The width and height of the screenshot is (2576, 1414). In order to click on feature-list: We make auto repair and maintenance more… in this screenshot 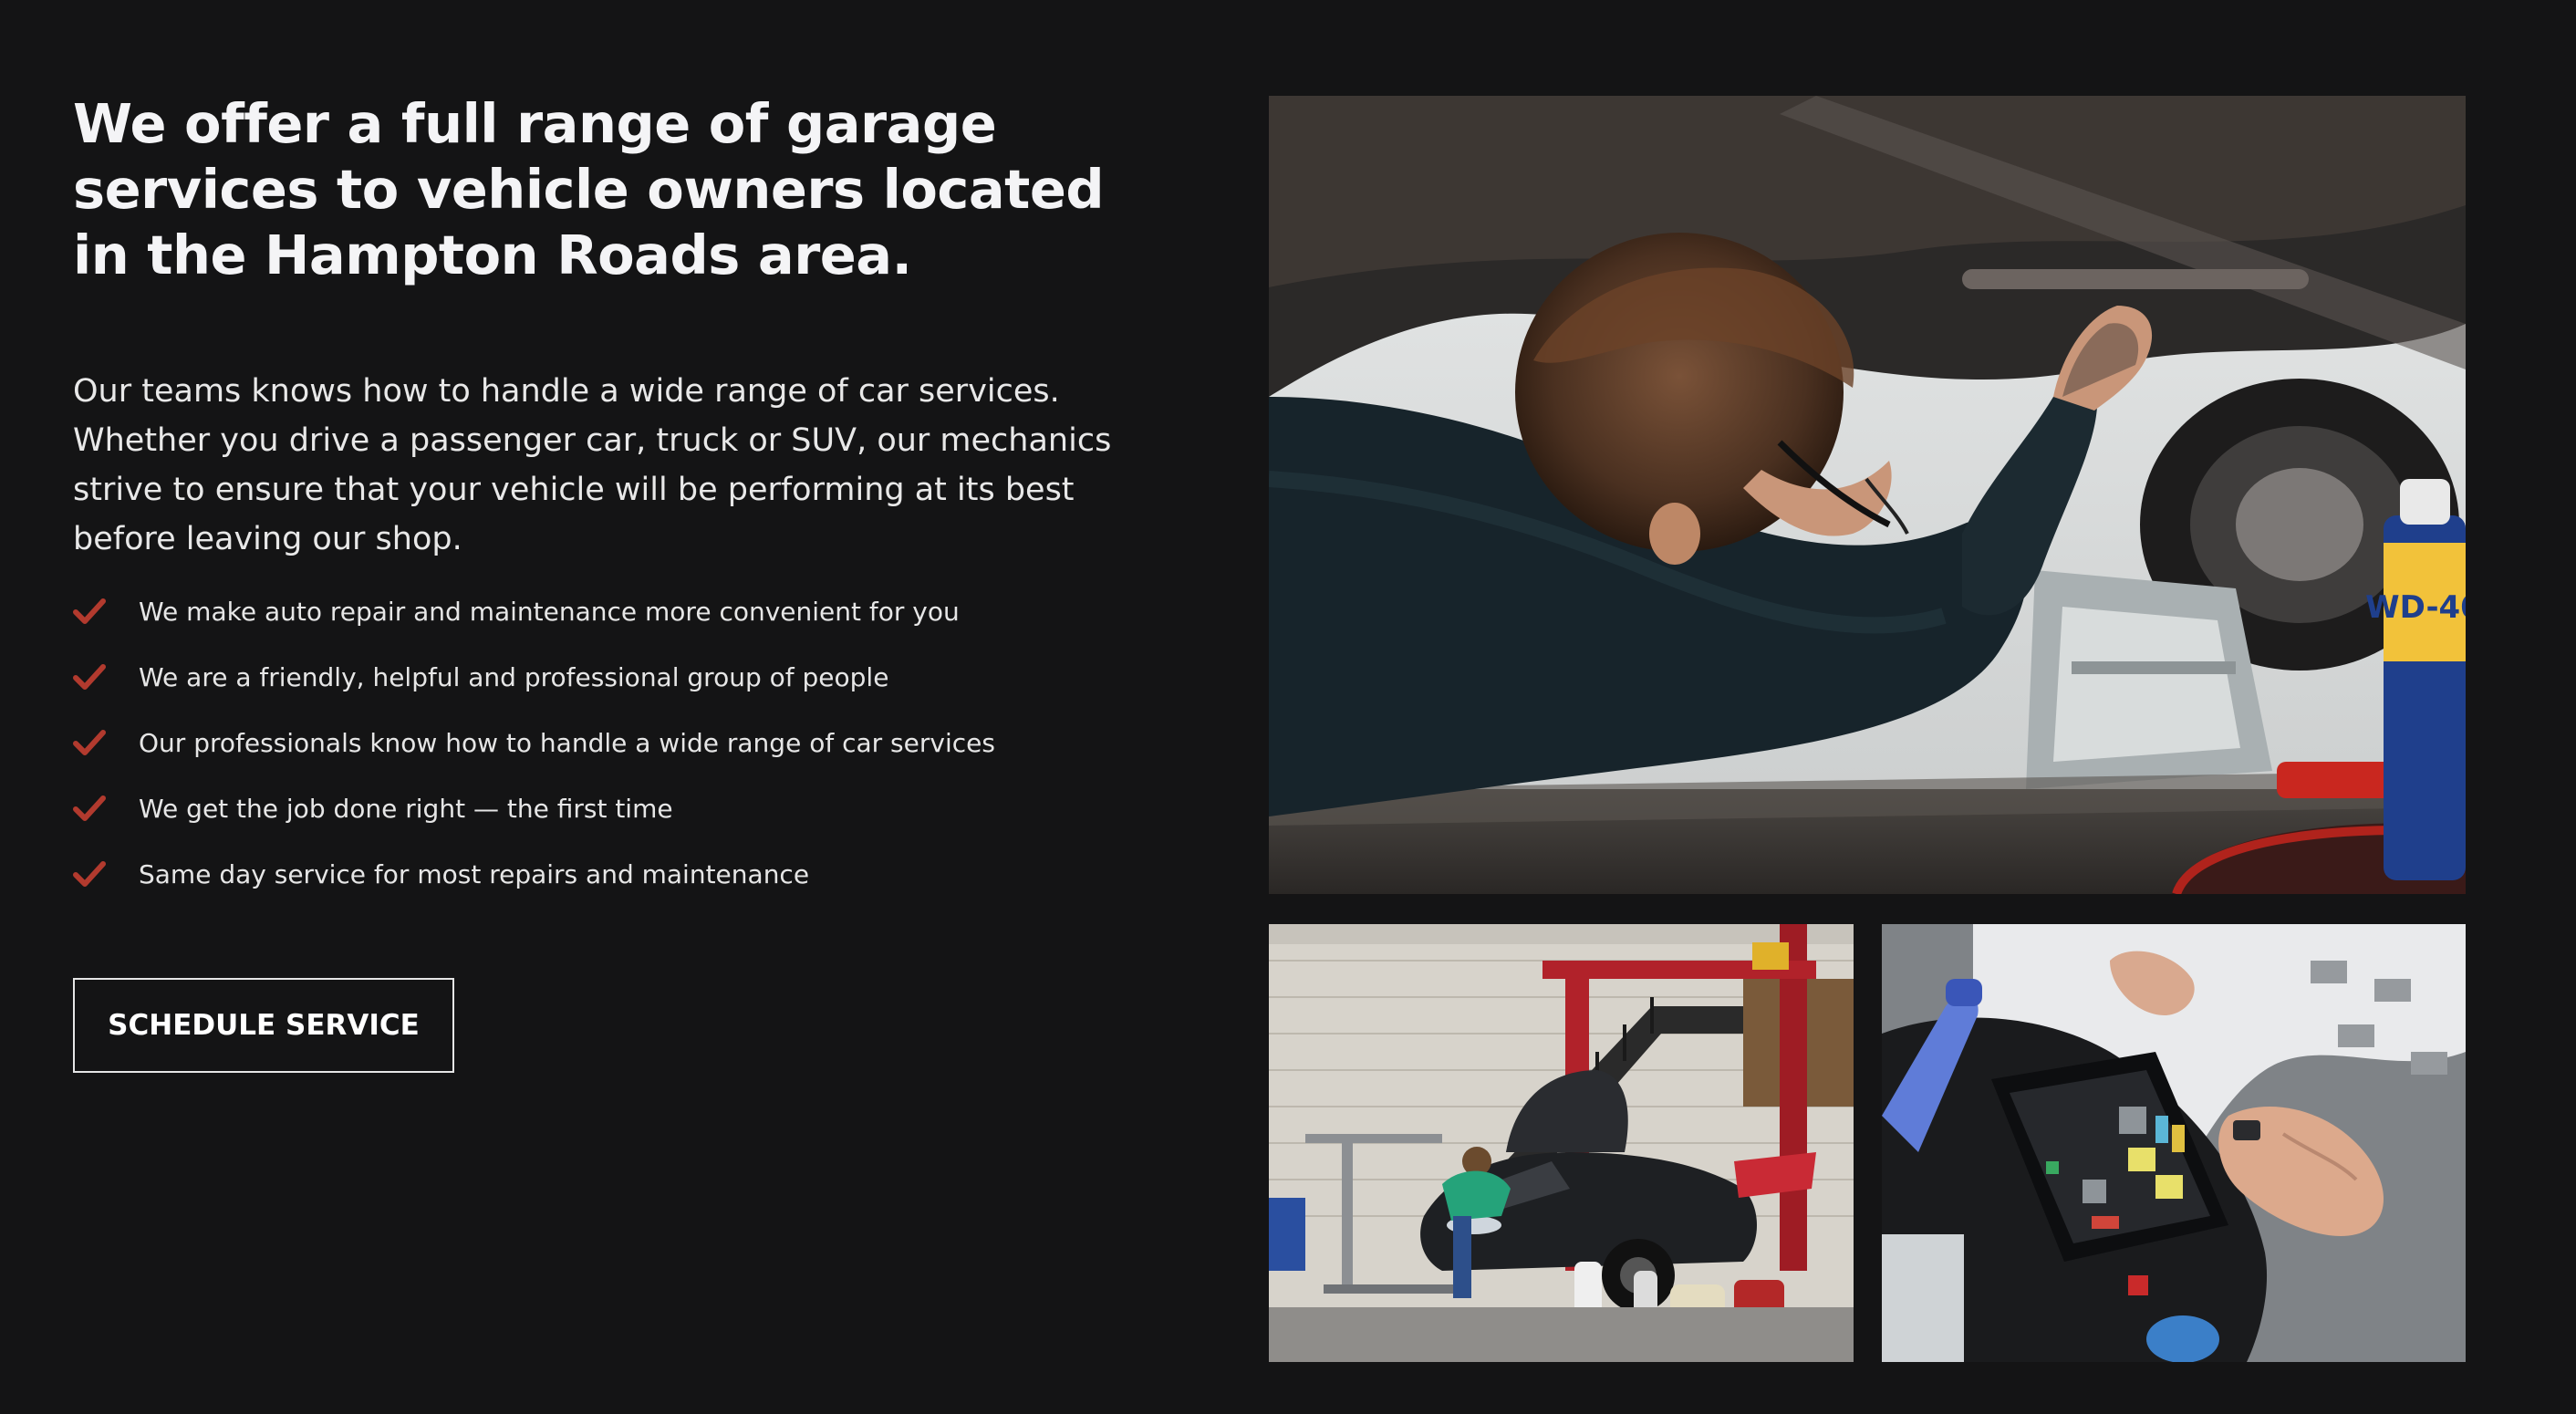, I will do `click(602, 742)`.